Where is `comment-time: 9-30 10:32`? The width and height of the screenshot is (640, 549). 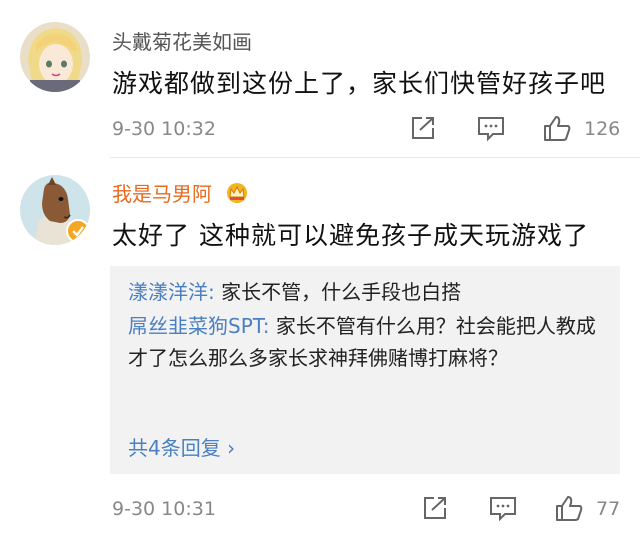
comment-time: 9-30 10:32 is located at coordinates (164, 129).